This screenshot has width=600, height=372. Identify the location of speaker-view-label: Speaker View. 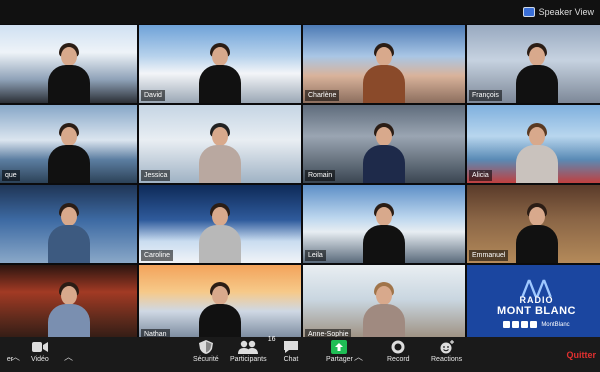
(566, 12).